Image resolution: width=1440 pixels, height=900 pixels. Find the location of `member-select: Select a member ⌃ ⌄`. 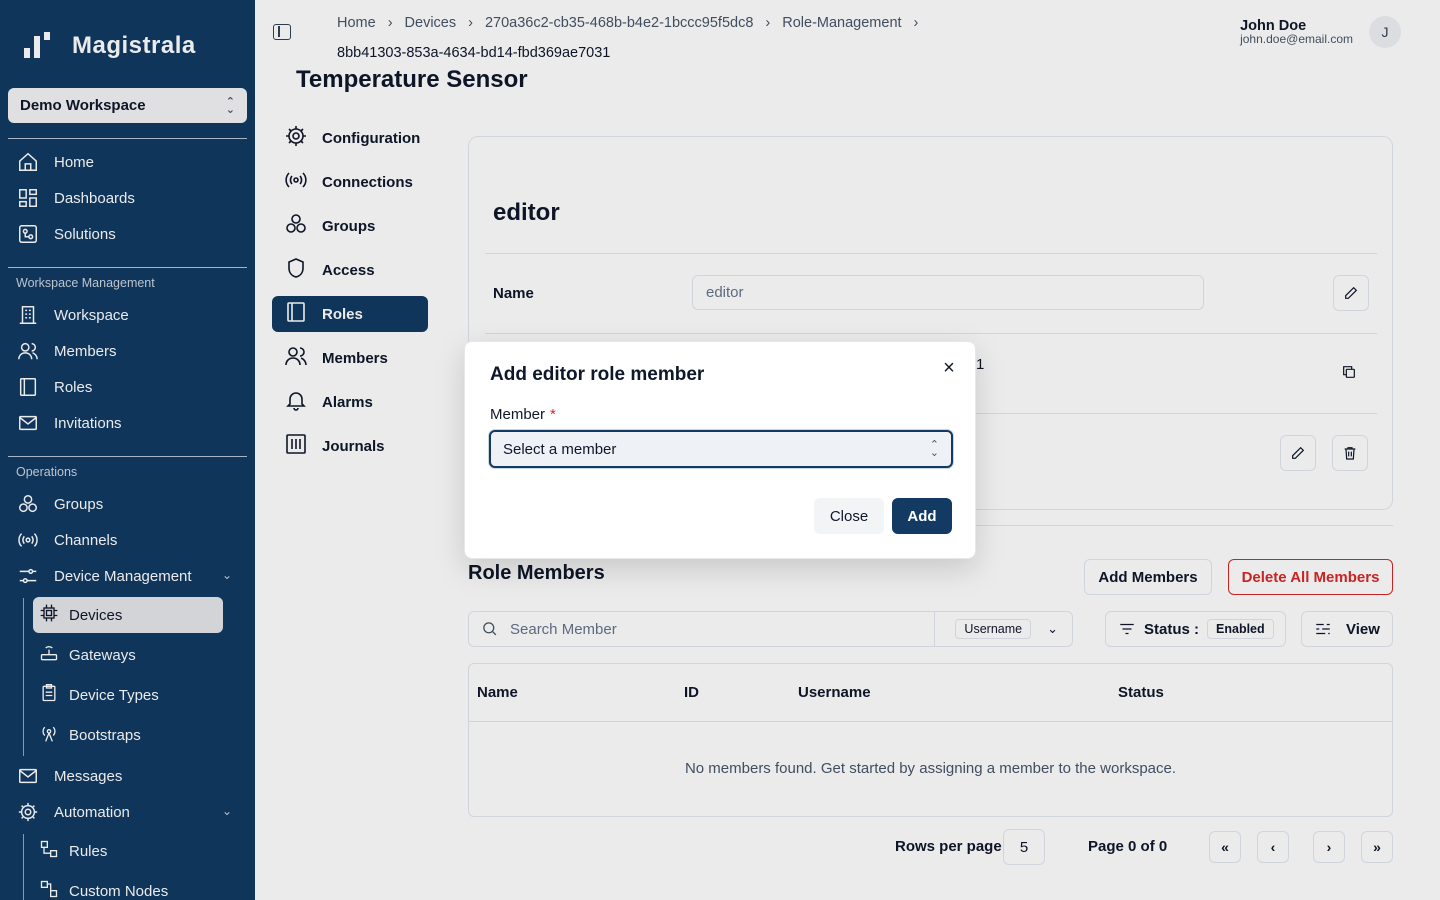

member-select: Select a member ⌃ ⌄ is located at coordinates (721, 449).